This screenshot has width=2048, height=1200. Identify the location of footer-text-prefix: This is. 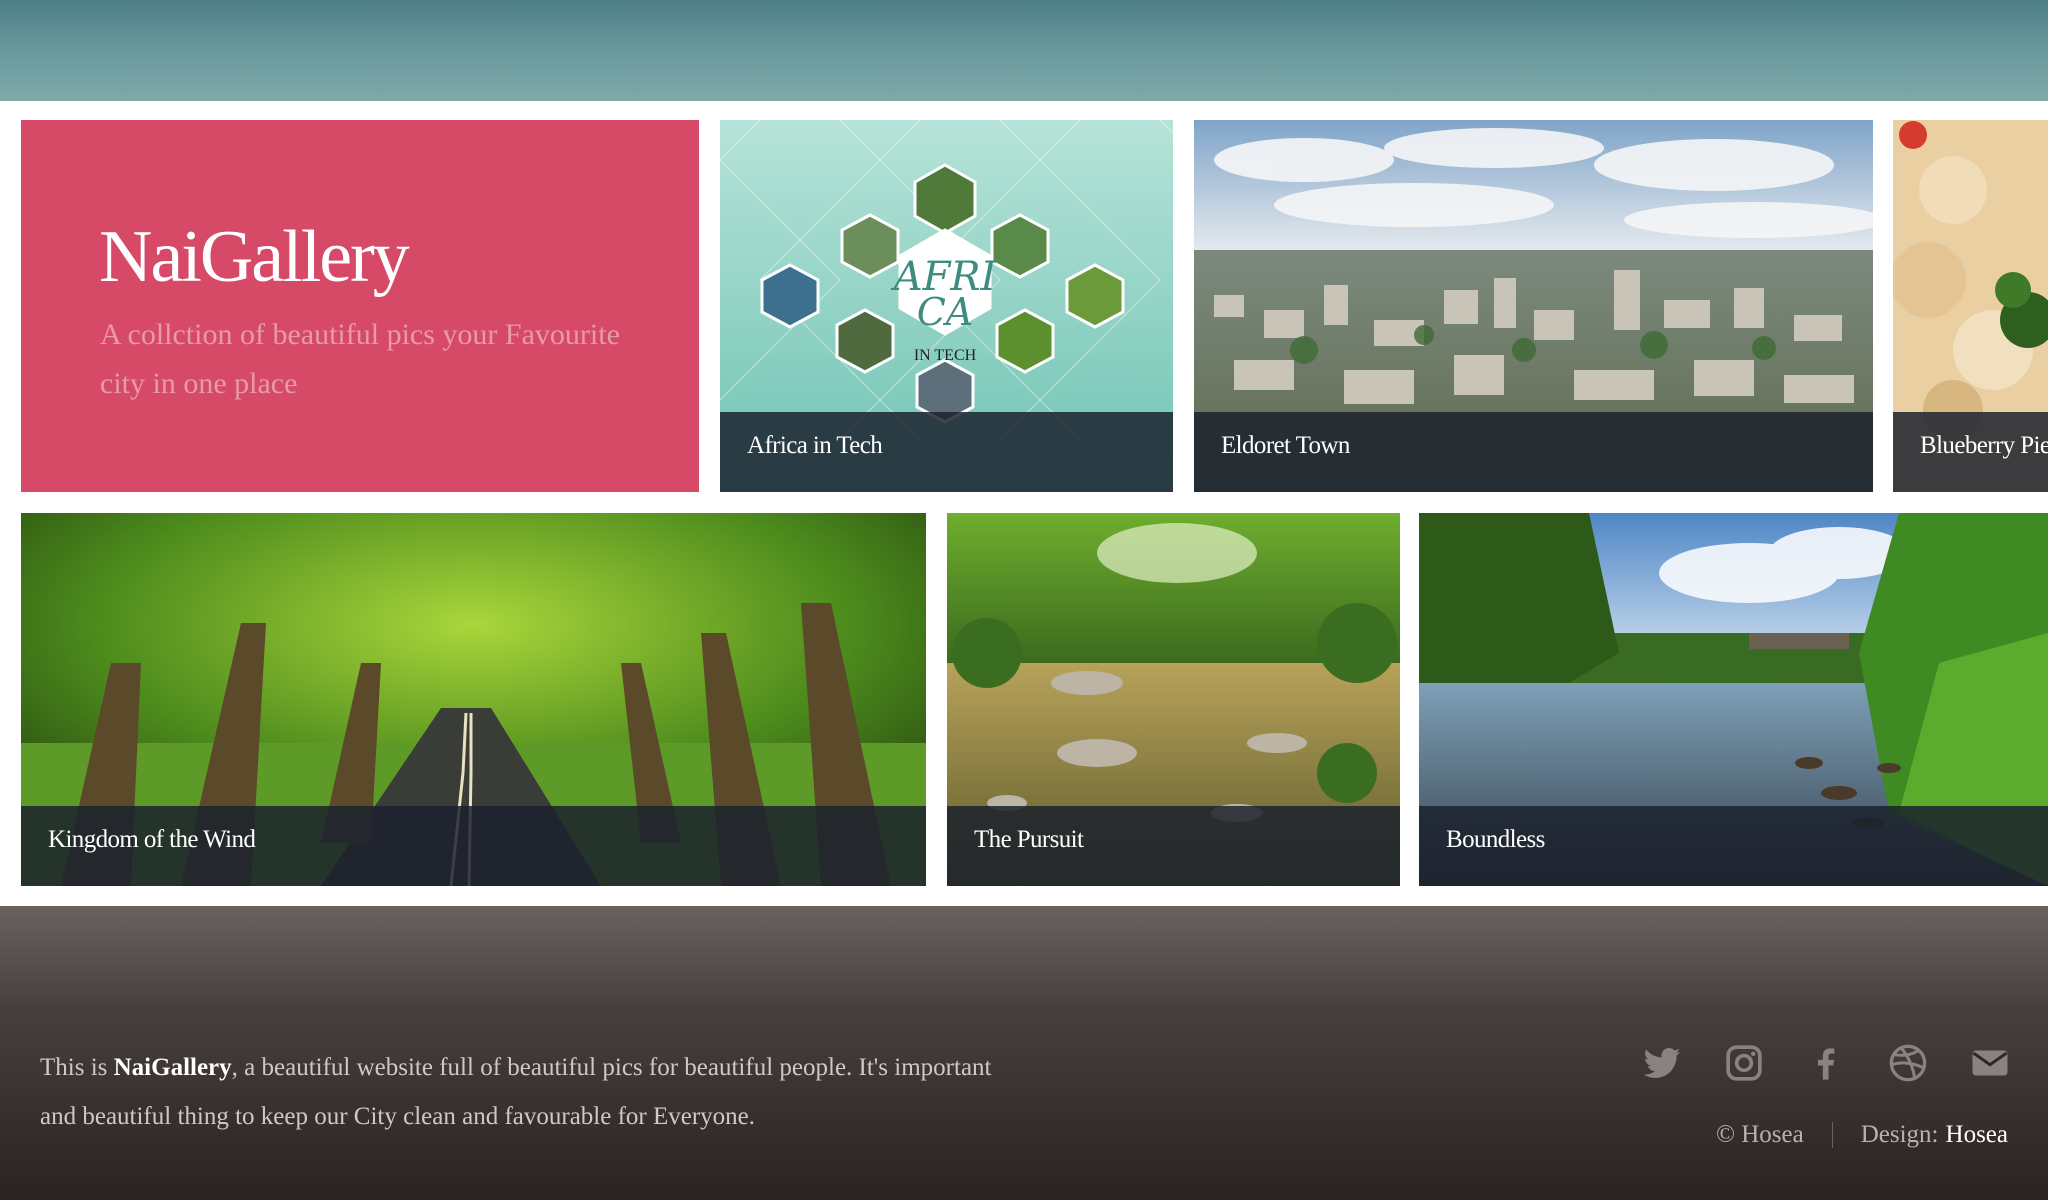
(77, 1067).